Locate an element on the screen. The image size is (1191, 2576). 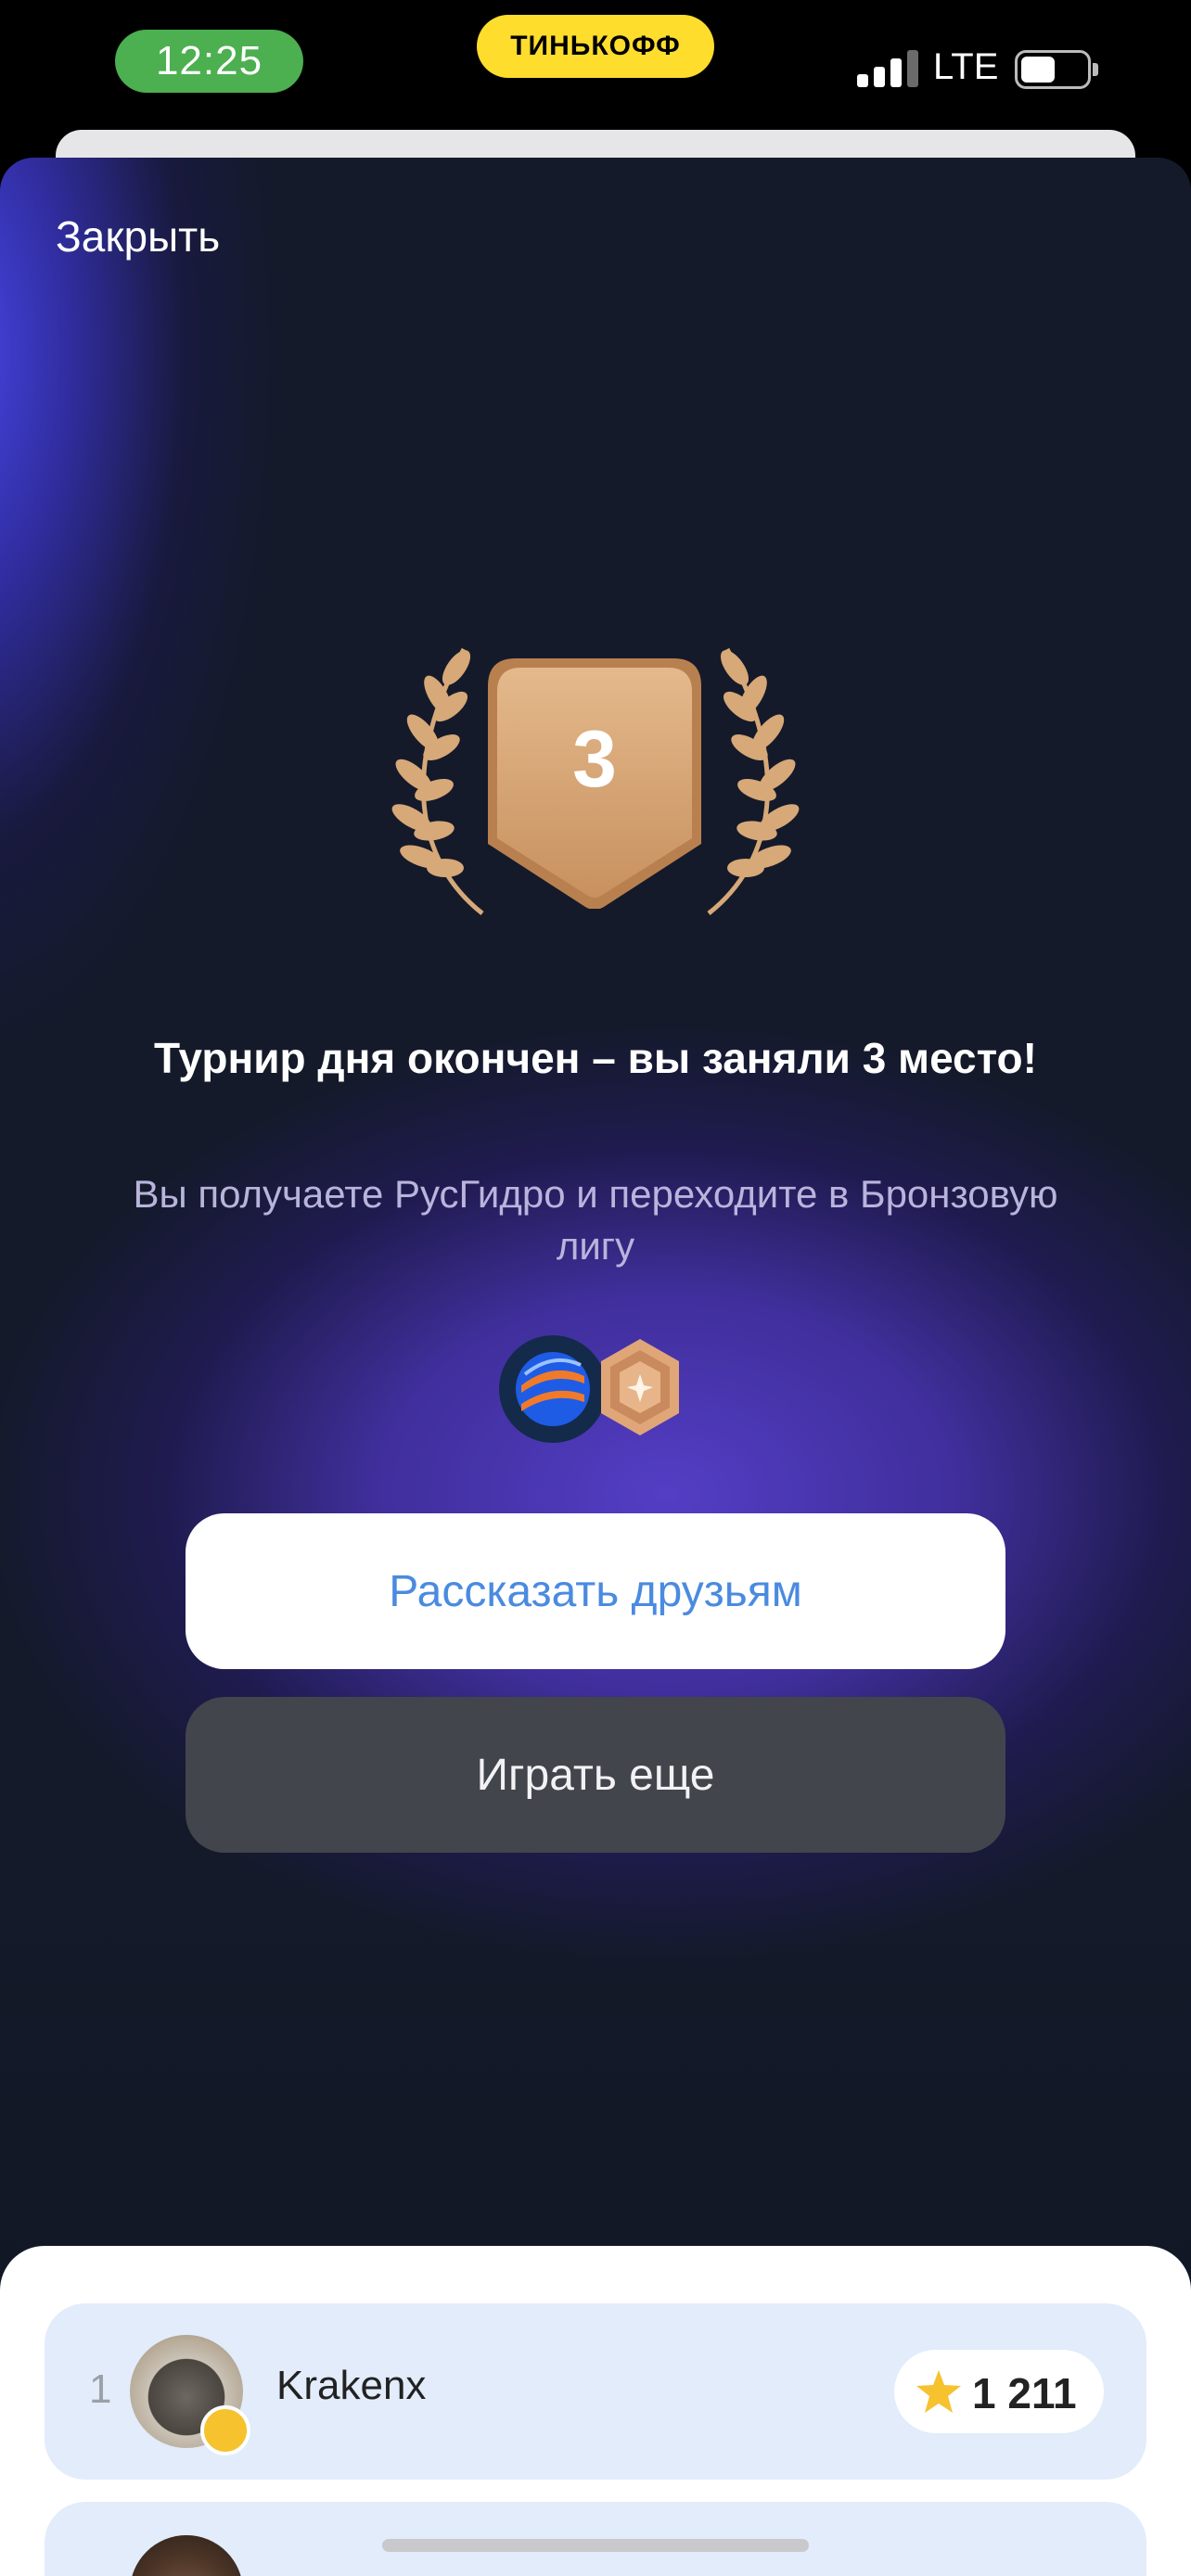
battery-icon is located at coordinates (1056, 69).